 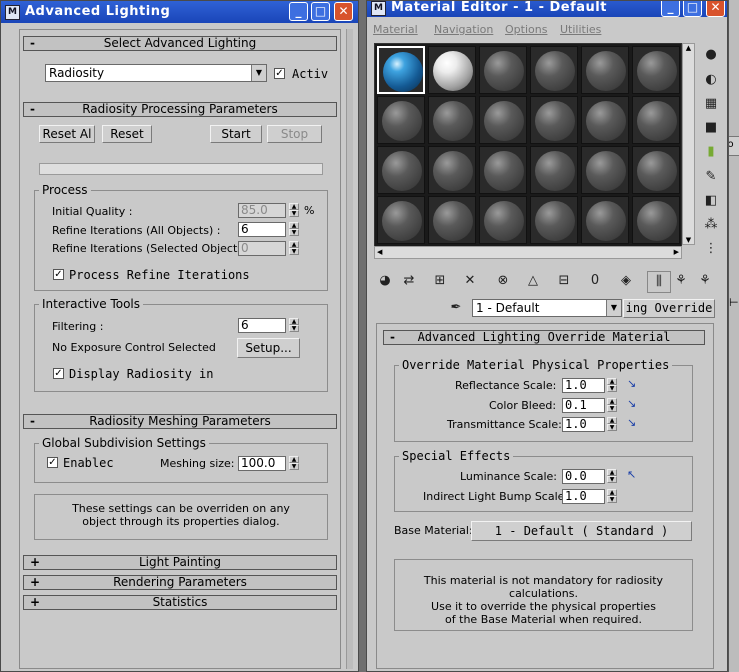 I want to click on luminance-sync-icon: ↖, so click(x=631, y=474).